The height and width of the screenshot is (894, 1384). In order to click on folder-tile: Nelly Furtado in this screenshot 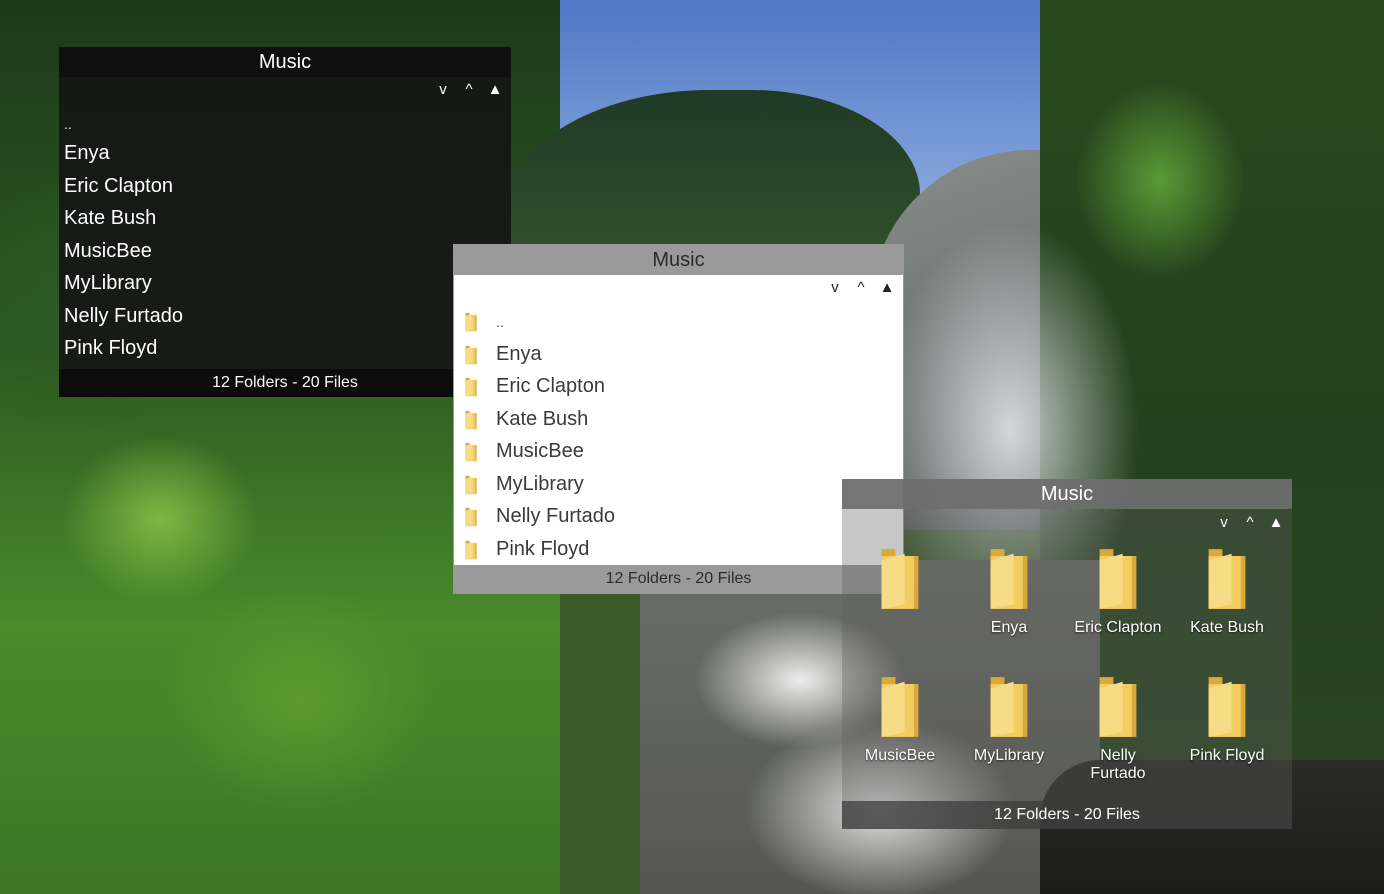, I will do `click(1118, 728)`.